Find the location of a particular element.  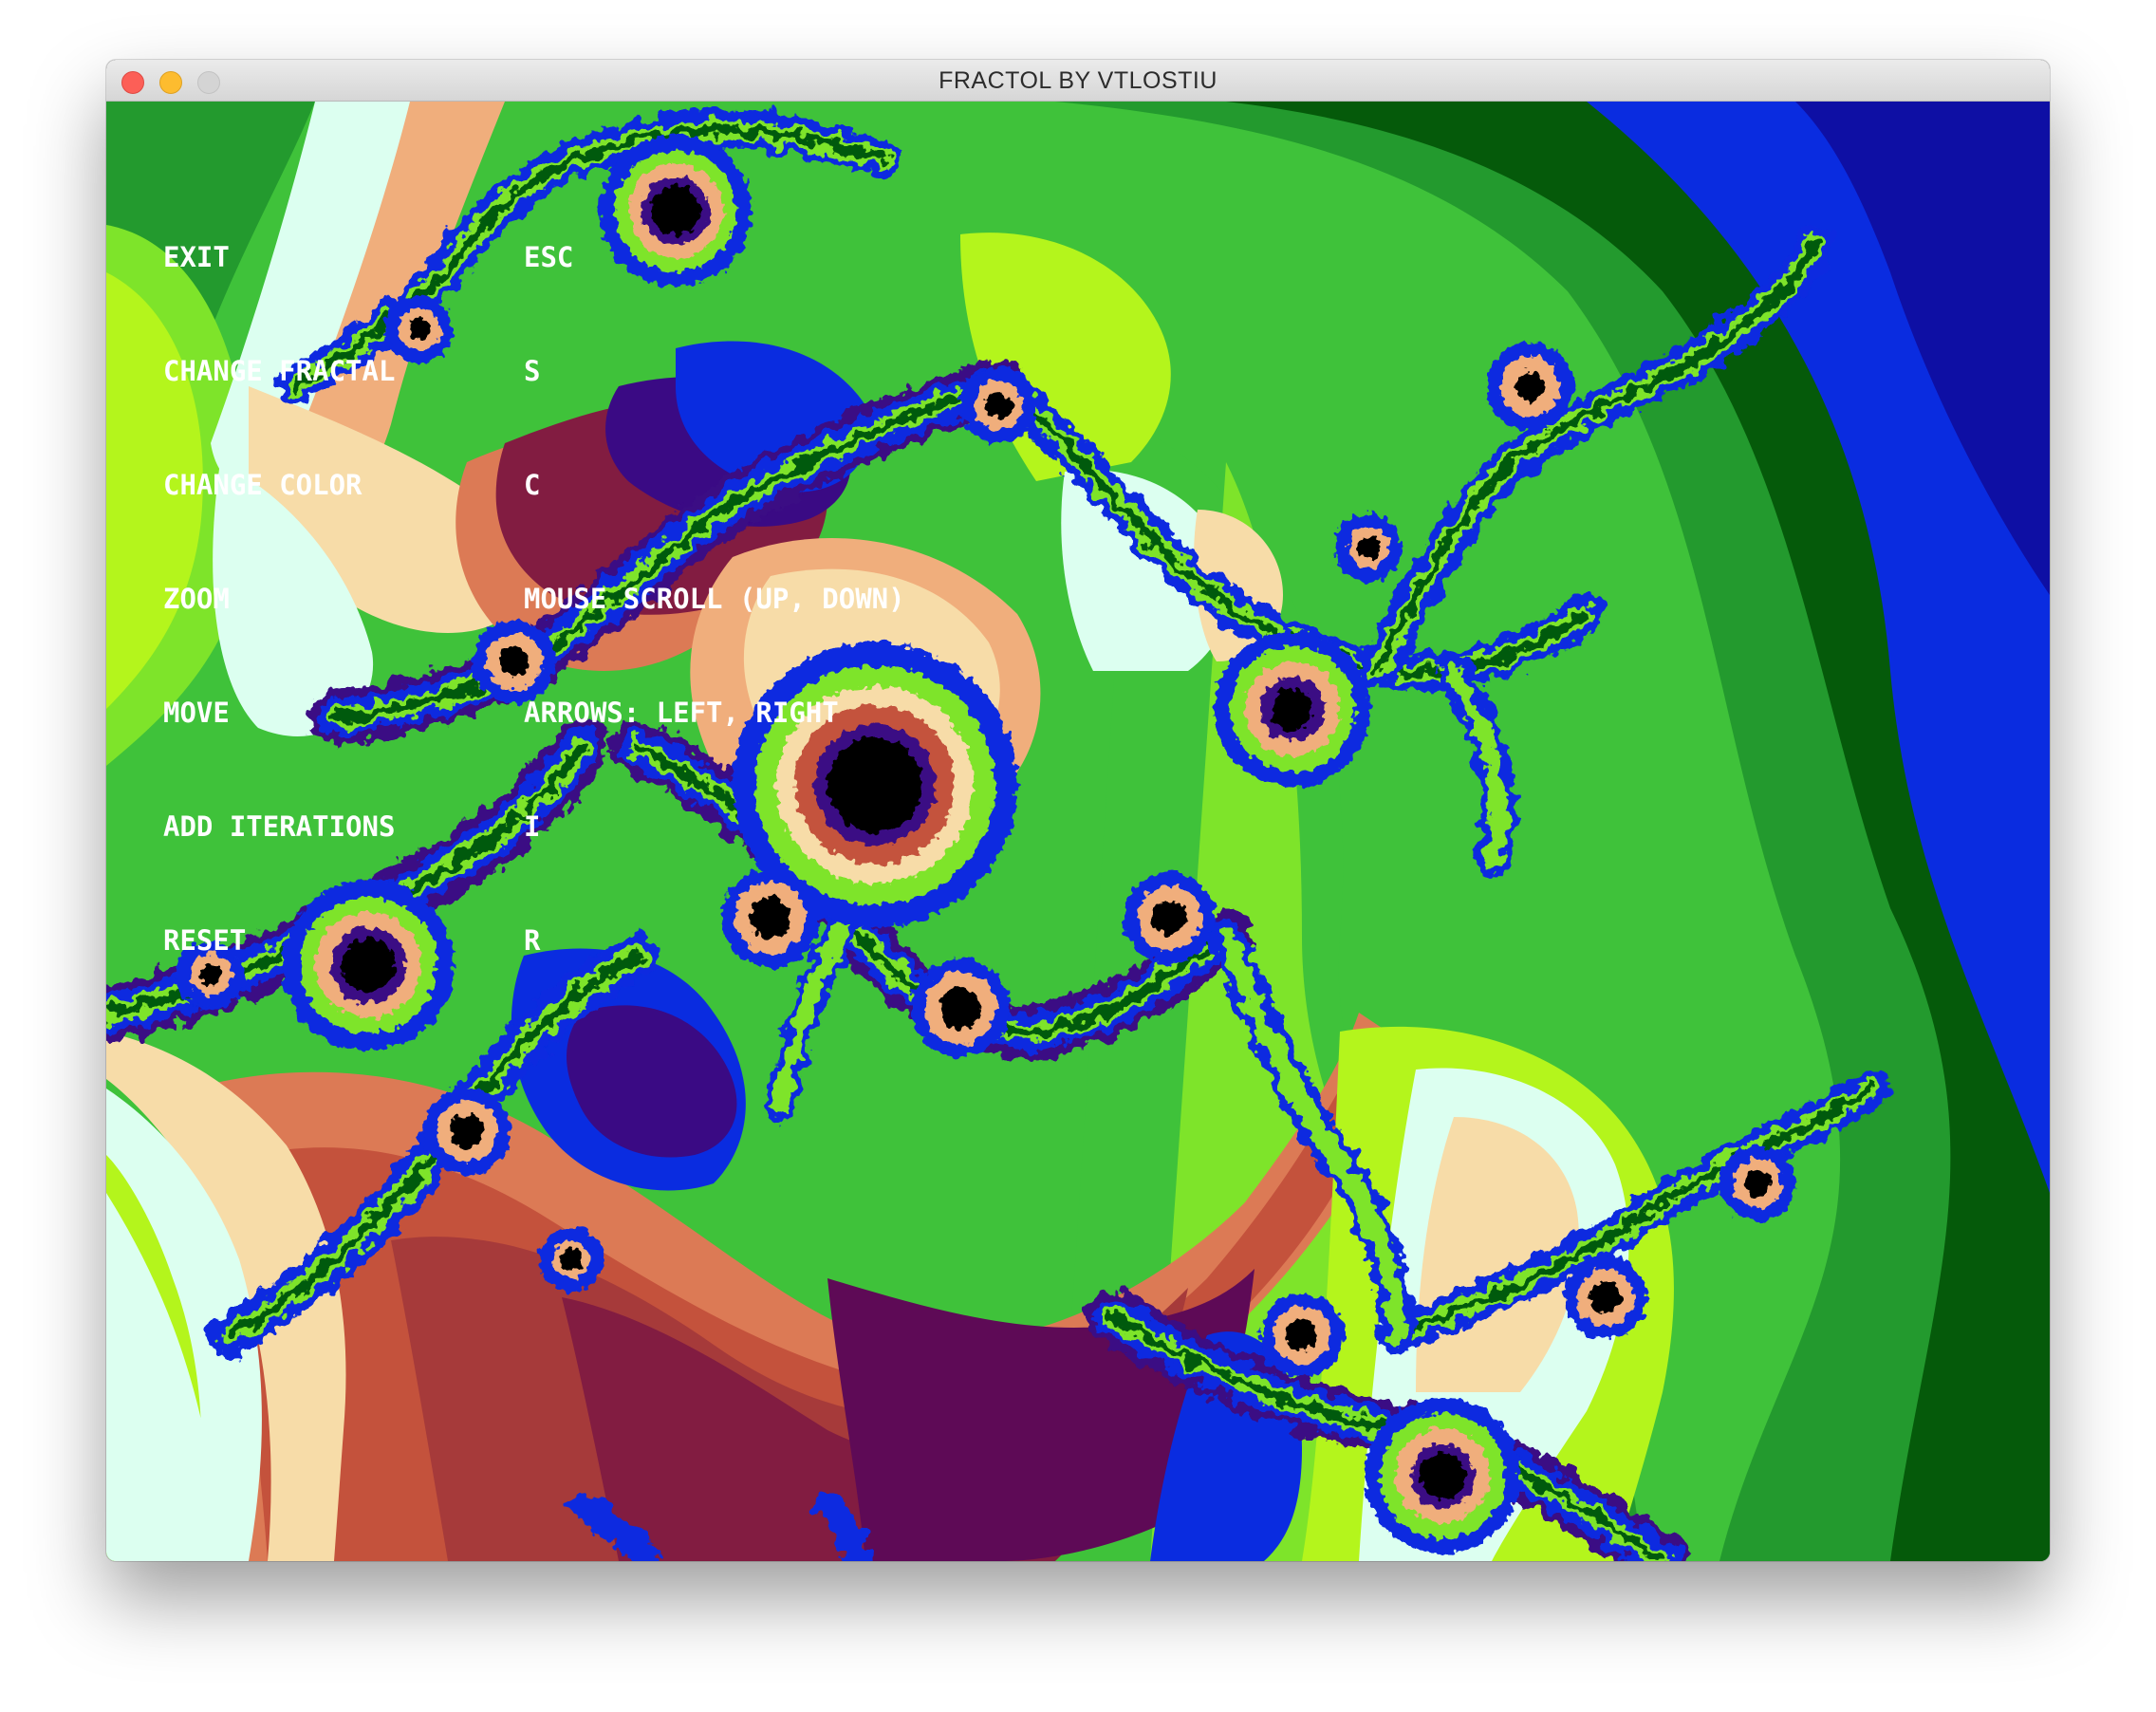

control-key-label: MOVE is located at coordinates (196, 713).